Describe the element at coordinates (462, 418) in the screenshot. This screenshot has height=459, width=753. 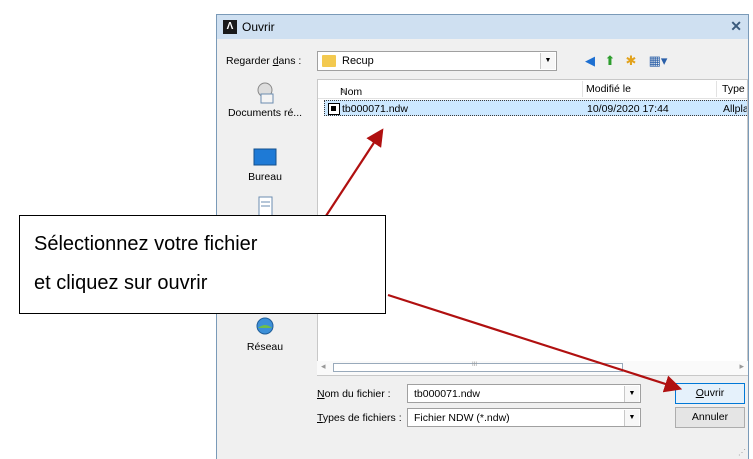
I see `filetype-value: Fichier NDW (*.ndw)` at that location.